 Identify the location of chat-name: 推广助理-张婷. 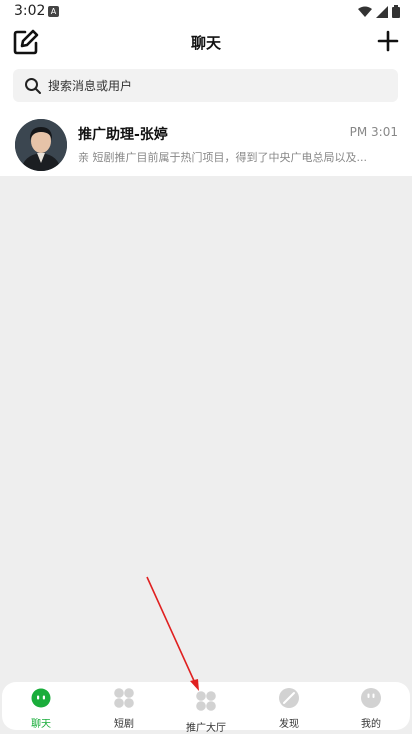
(123, 135).